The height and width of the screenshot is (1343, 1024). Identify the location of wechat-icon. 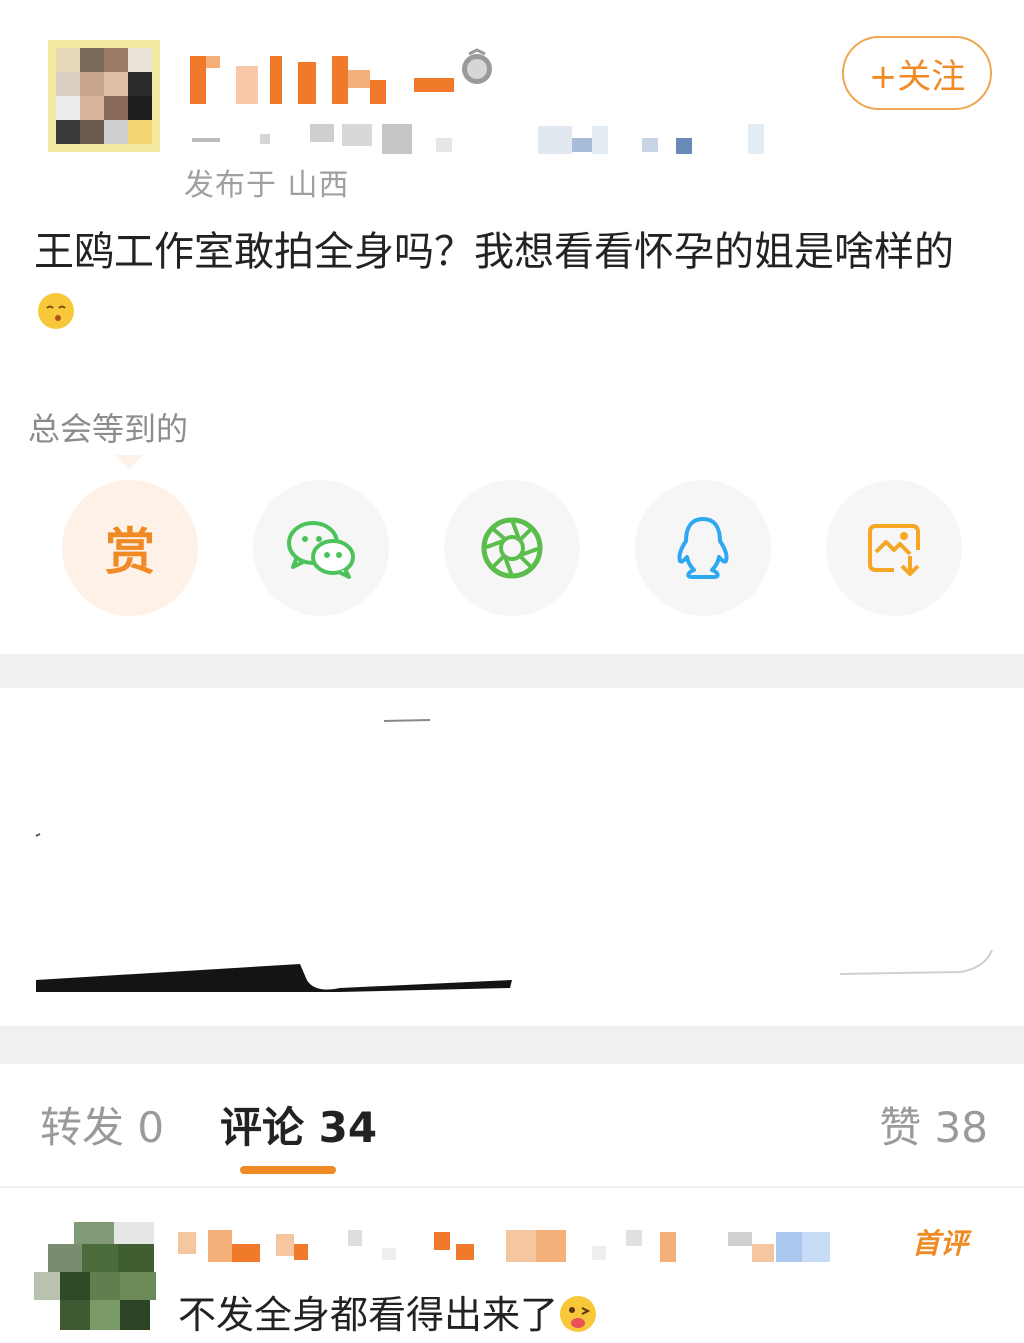
(321, 550).